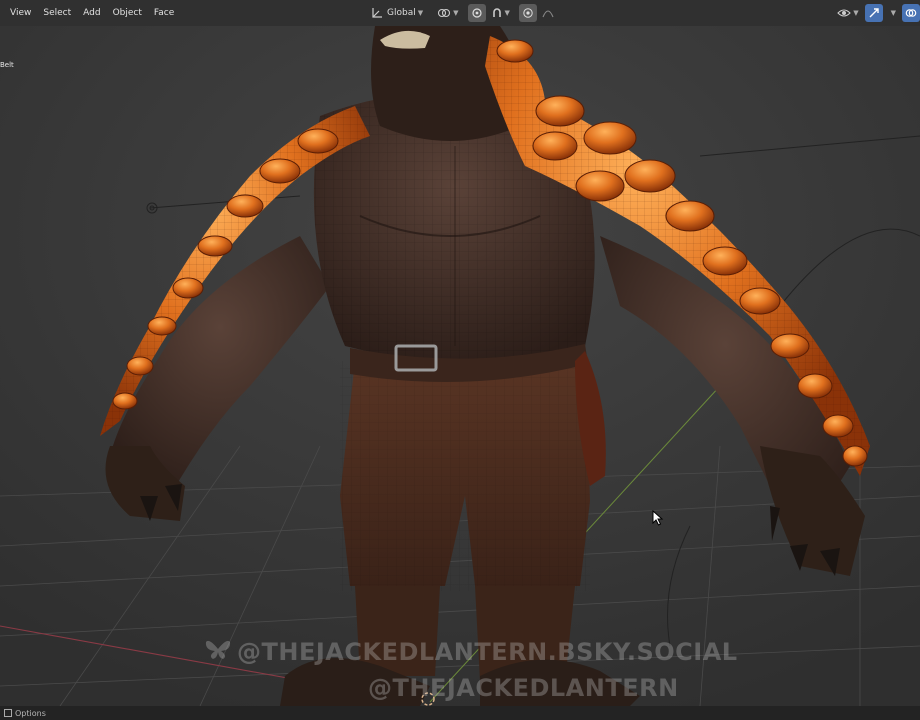 The height and width of the screenshot is (720, 920). I want to click on proportional-falloff-dropdown, so click(548, 13).